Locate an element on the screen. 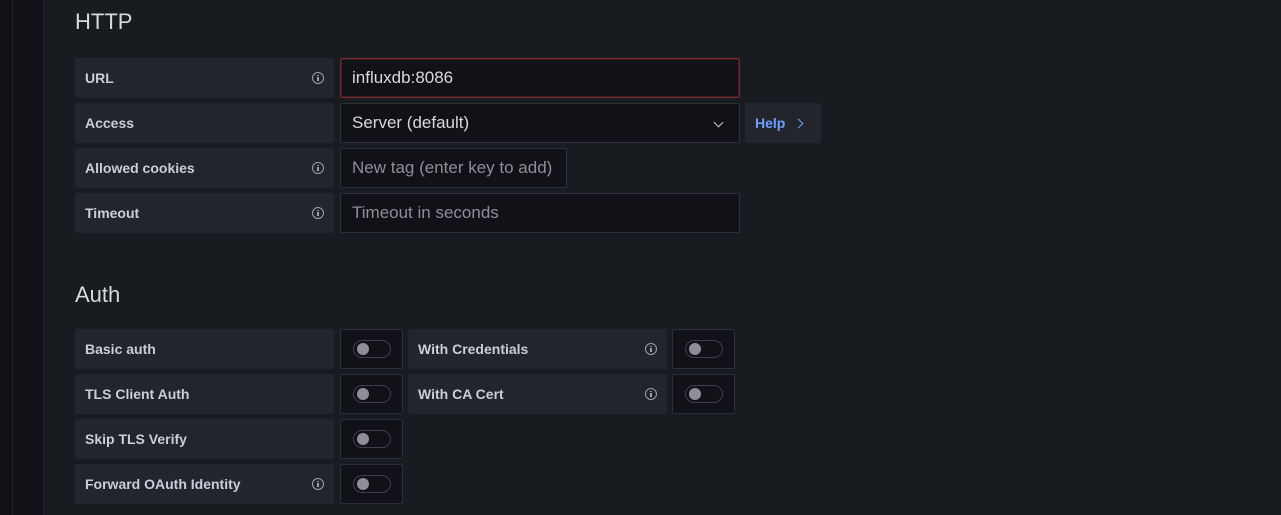 The width and height of the screenshot is (1281, 515). url-label-text: URL is located at coordinates (99, 78).